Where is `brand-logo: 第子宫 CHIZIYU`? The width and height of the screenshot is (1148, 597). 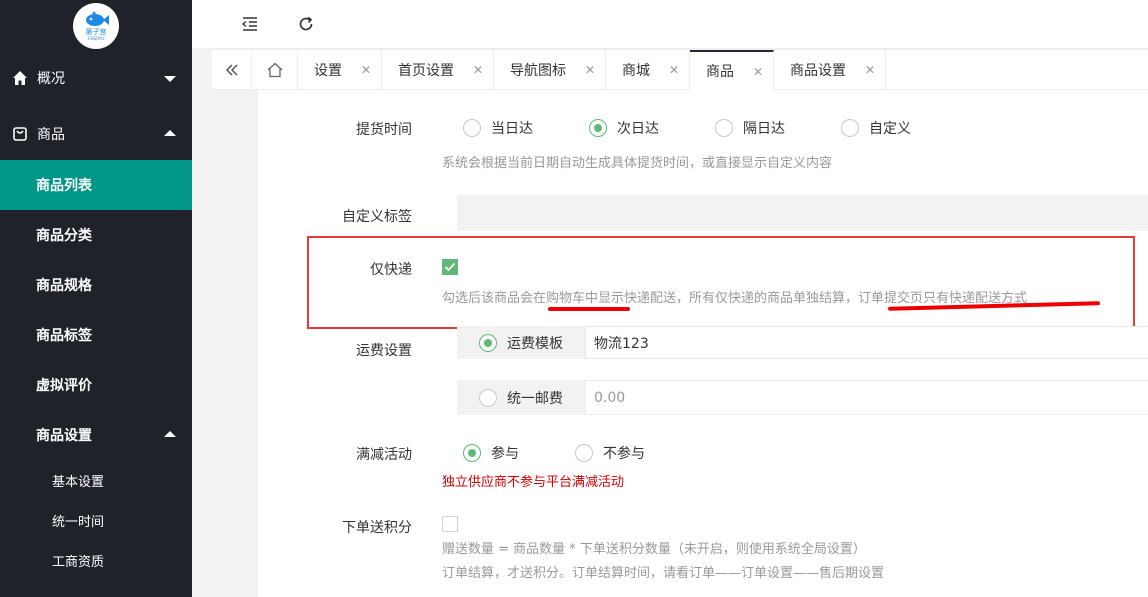 brand-logo: 第子宫 CHIZIYU is located at coordinates (96, 26).